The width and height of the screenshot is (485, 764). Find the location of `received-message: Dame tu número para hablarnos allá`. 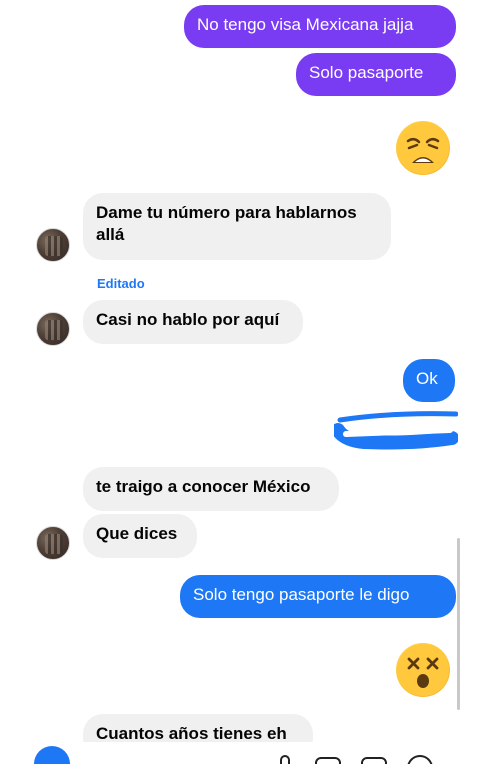

received-message: Dame tu número para hablarnos allá is located at coordinates (237, 226).